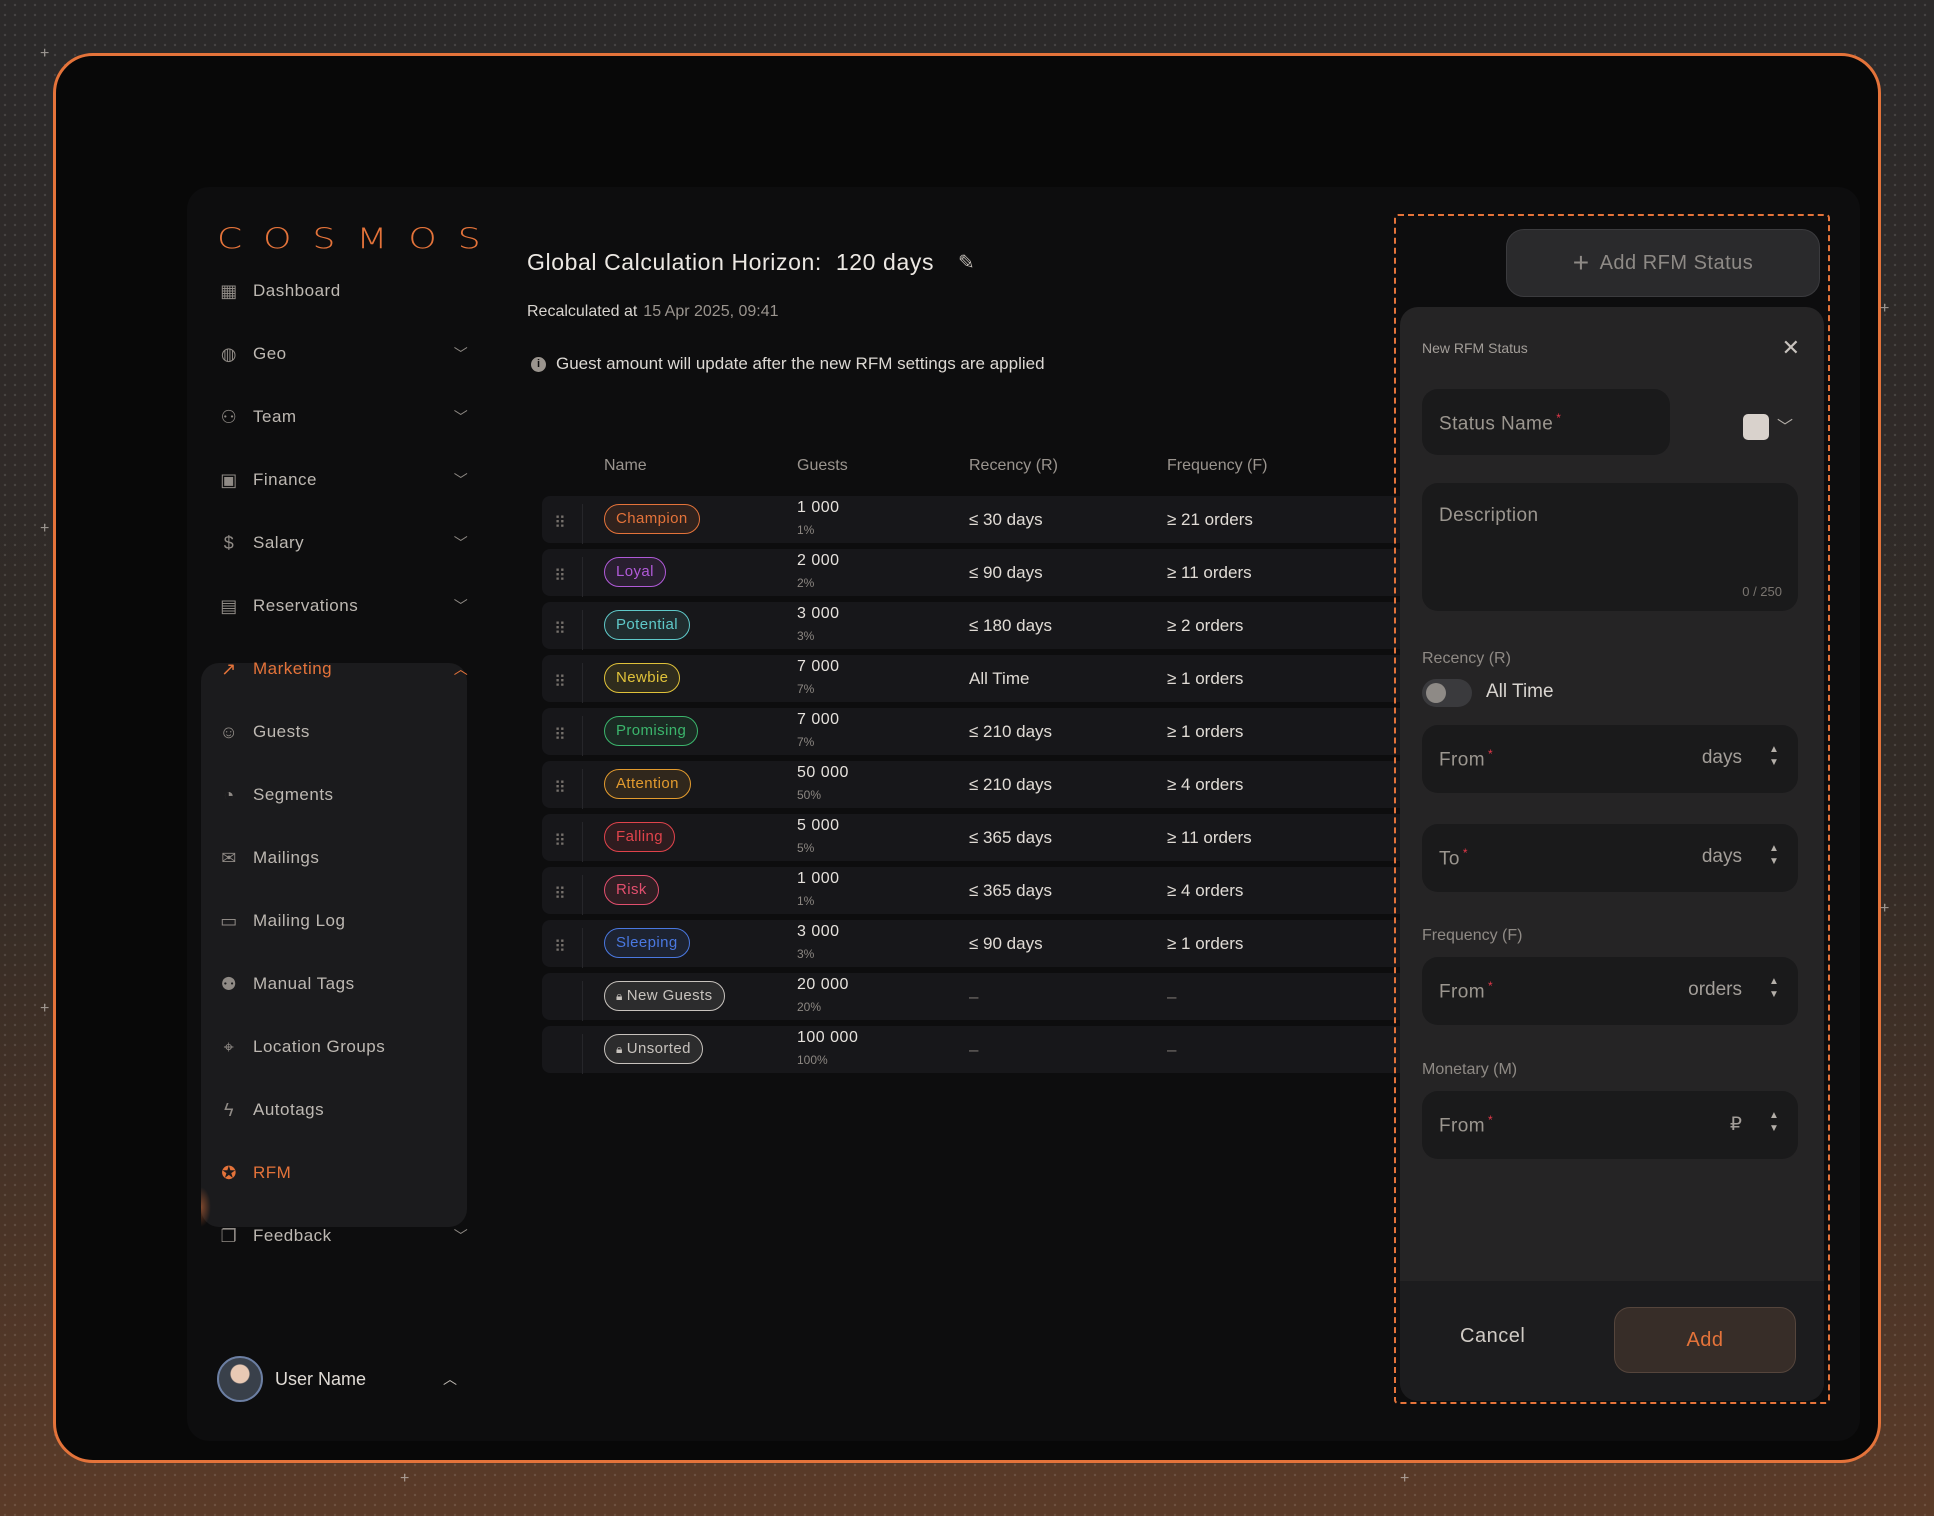  What do you see at coordinates (1006, 943) in the screenshot?
I see `recency-value: ≤ 90 days` at bounding box center [1006, 943].